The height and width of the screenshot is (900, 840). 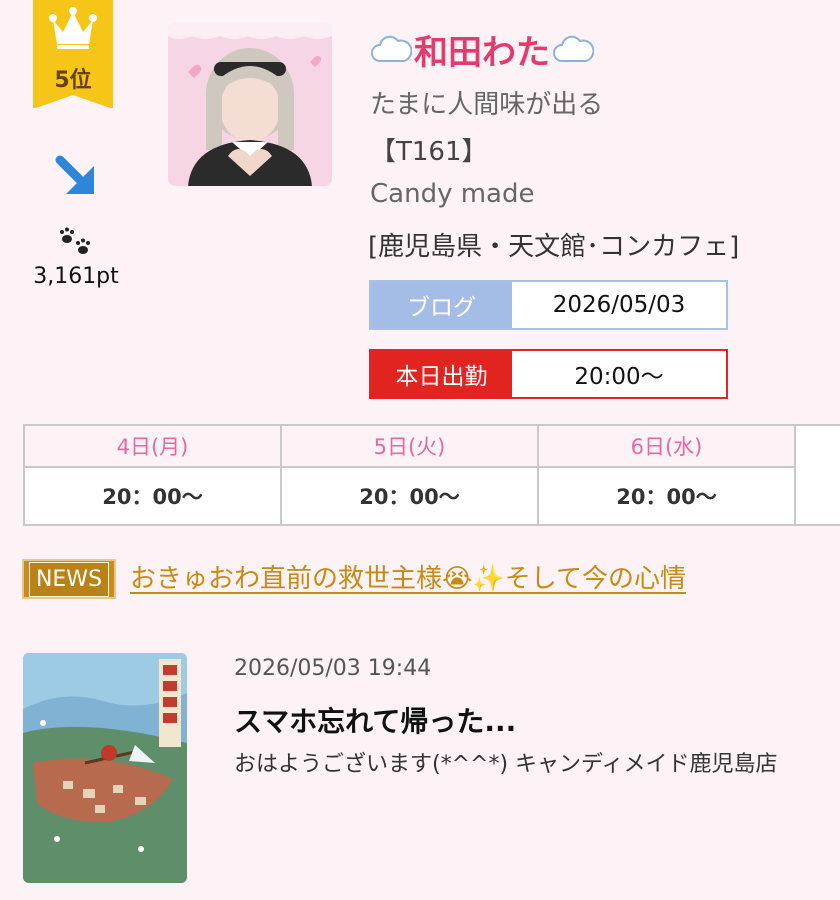 I want to click on post-thumbnail, so click(x=105, y=768).